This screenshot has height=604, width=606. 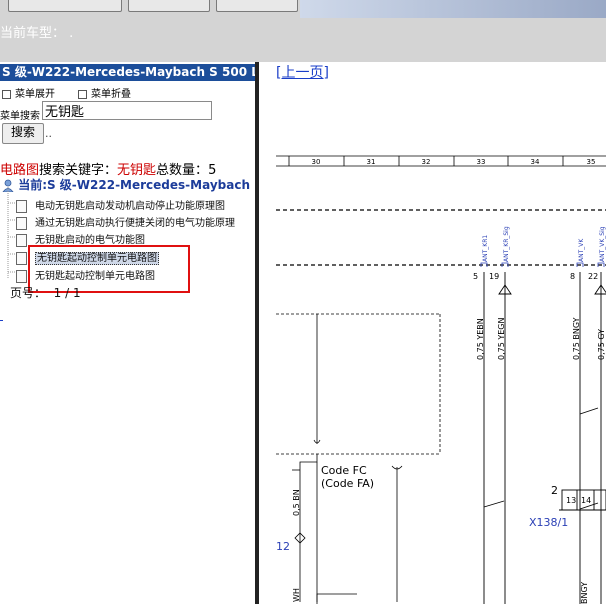 What do you see at coordinates (28, 293) in the screenshot?
I see `page-label: 页号：` at bounding box center [28, 293].